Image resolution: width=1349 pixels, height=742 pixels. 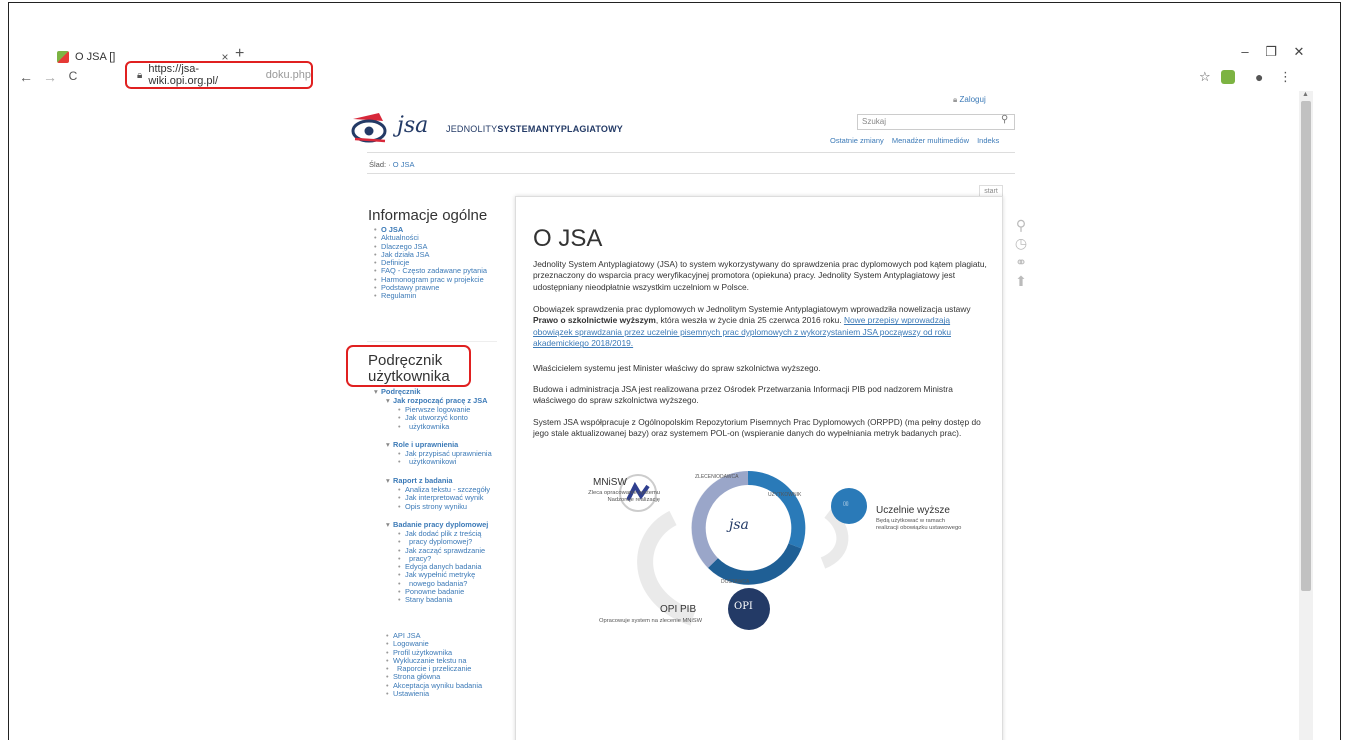 I want to click on address-bar: 🔒︎ https://jsa-wiki.opi.org.pl/doku.php, so click(x=219, y=75).